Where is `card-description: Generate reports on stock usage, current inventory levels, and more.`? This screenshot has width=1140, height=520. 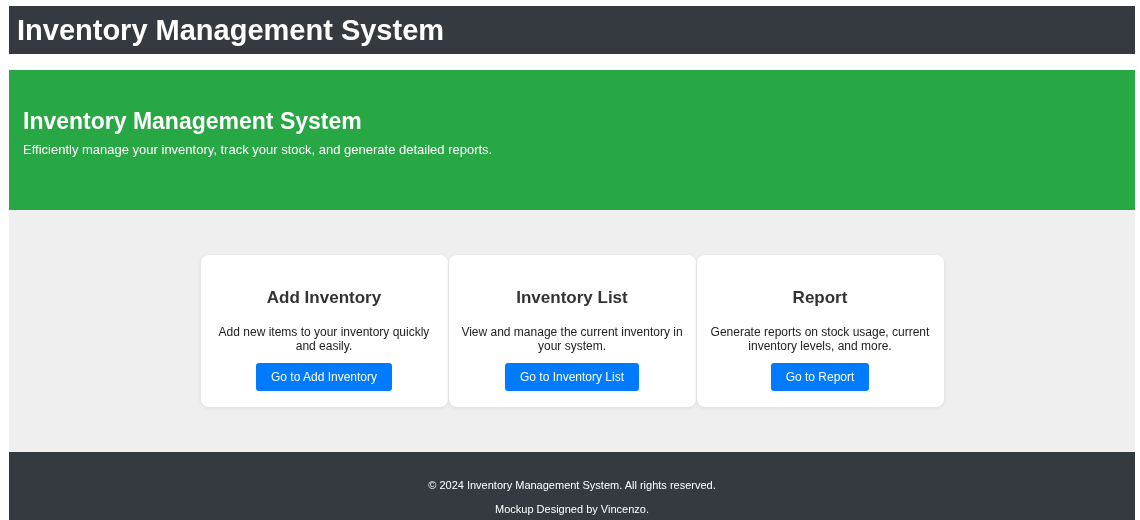 card-description: Generate reports on stock usage, current inventory levels, and more. is located at coordinates (820, 339).